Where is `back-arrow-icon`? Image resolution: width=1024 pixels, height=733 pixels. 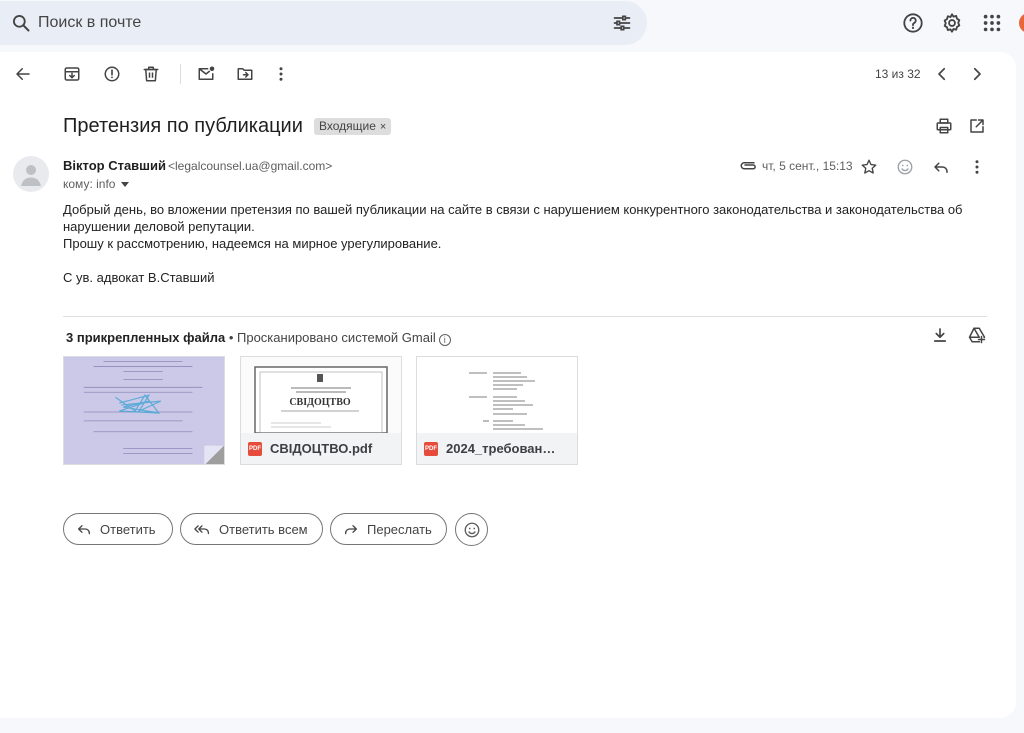 back-arrow-icon is located at coordinates (23, 74).